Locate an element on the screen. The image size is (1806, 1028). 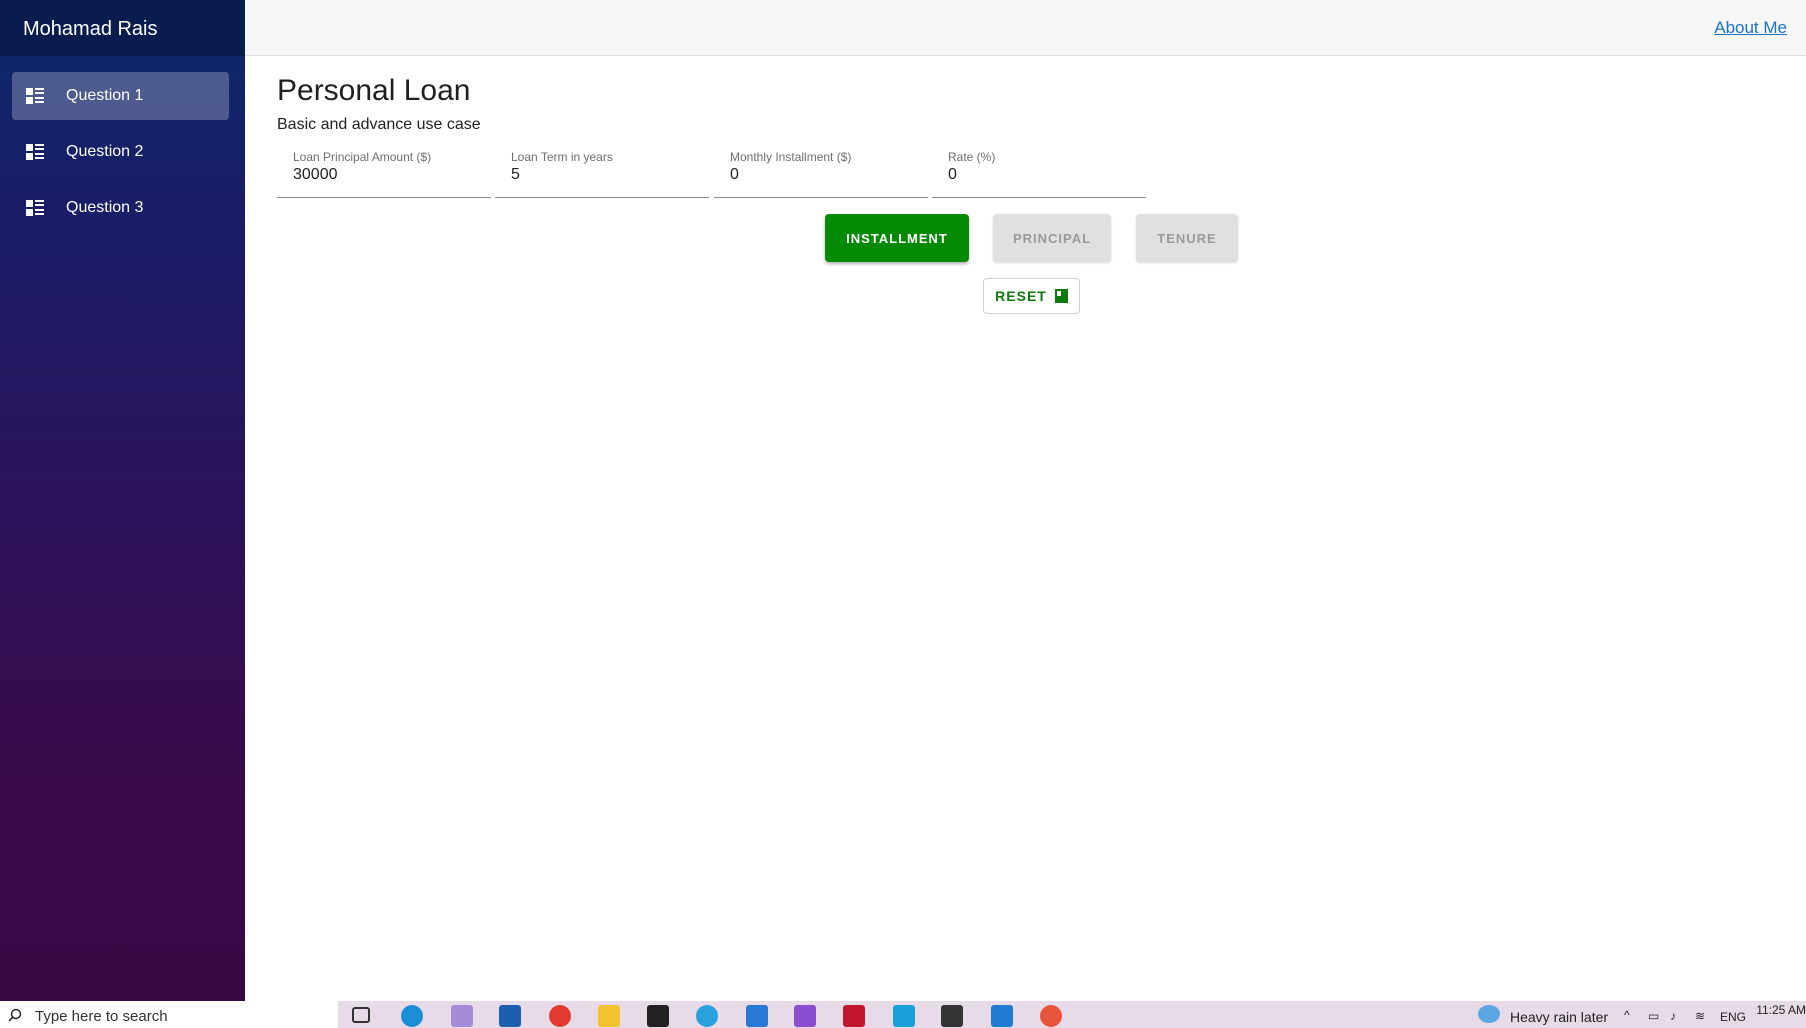
principal-label: Loan Principal Amount ($) is located at coordinates (362, 157).